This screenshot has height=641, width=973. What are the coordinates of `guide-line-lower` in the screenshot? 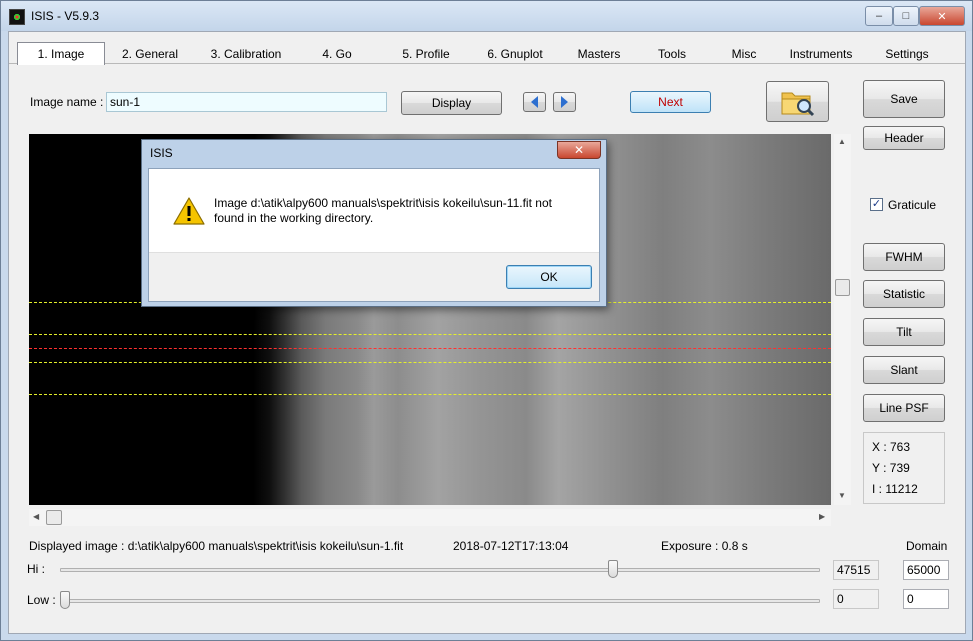 It's located at (430, 362).